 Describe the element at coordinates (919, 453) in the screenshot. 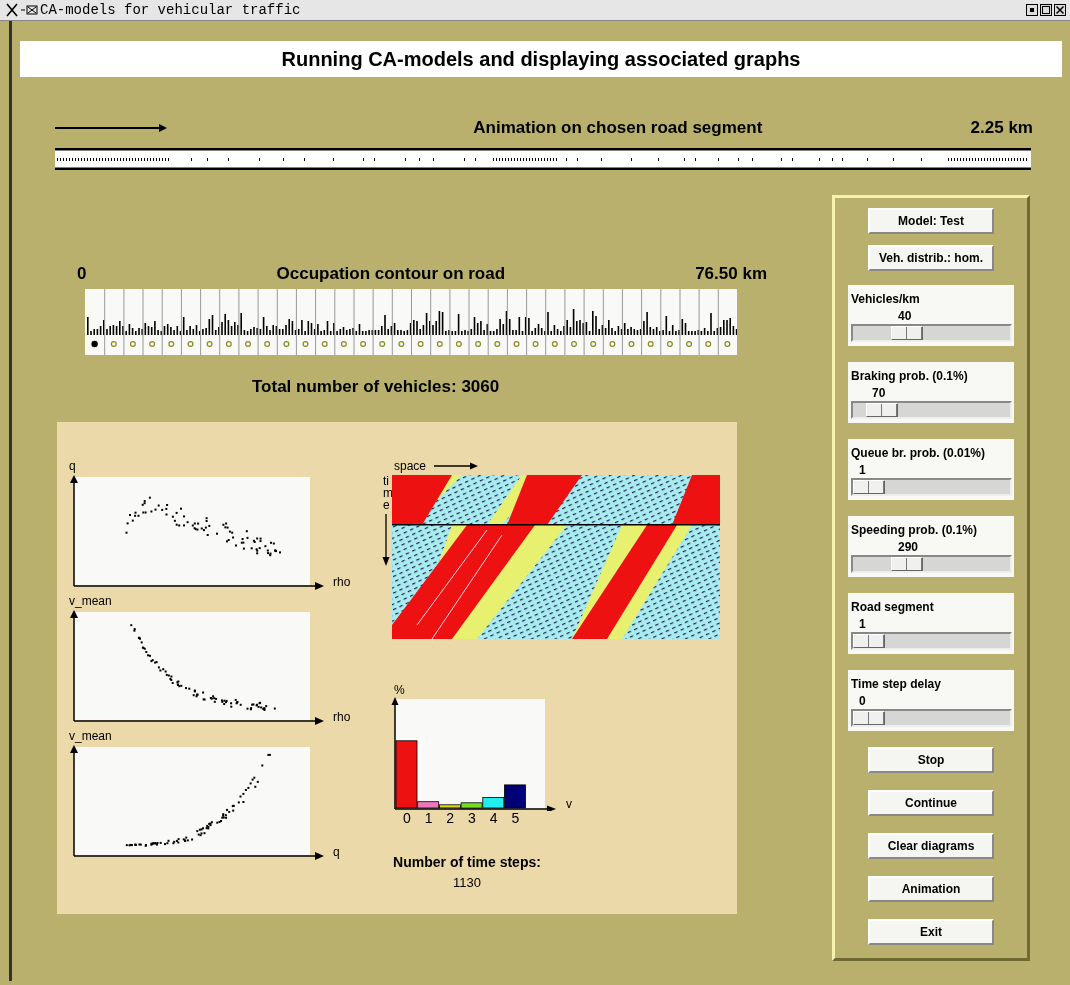

I see `slider-label: Queue br. prob. (0.01%)` at that location.